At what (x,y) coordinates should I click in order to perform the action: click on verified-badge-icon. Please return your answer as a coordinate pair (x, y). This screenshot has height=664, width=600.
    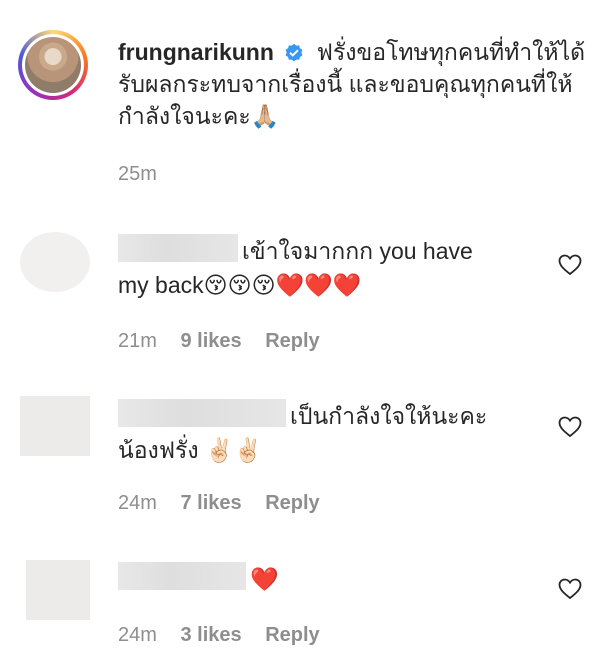
    Looking at the image, I should click on (294, 52).